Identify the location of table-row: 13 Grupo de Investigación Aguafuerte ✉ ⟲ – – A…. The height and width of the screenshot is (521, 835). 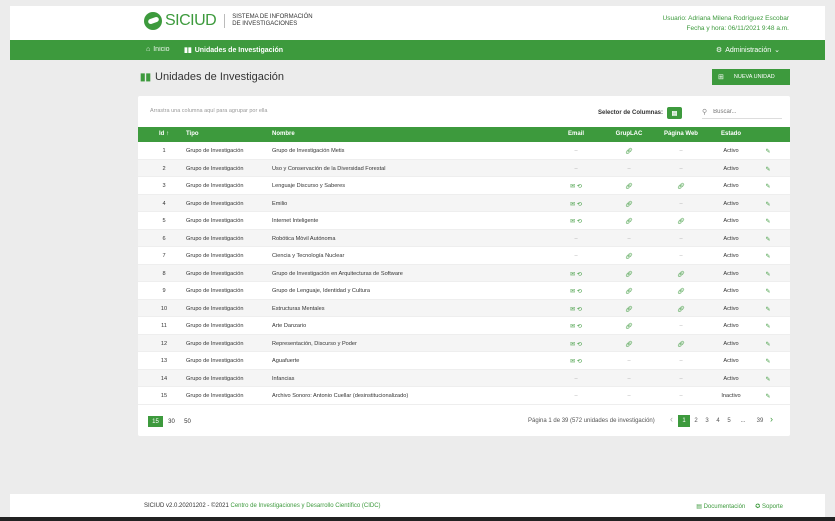
(464, 361).